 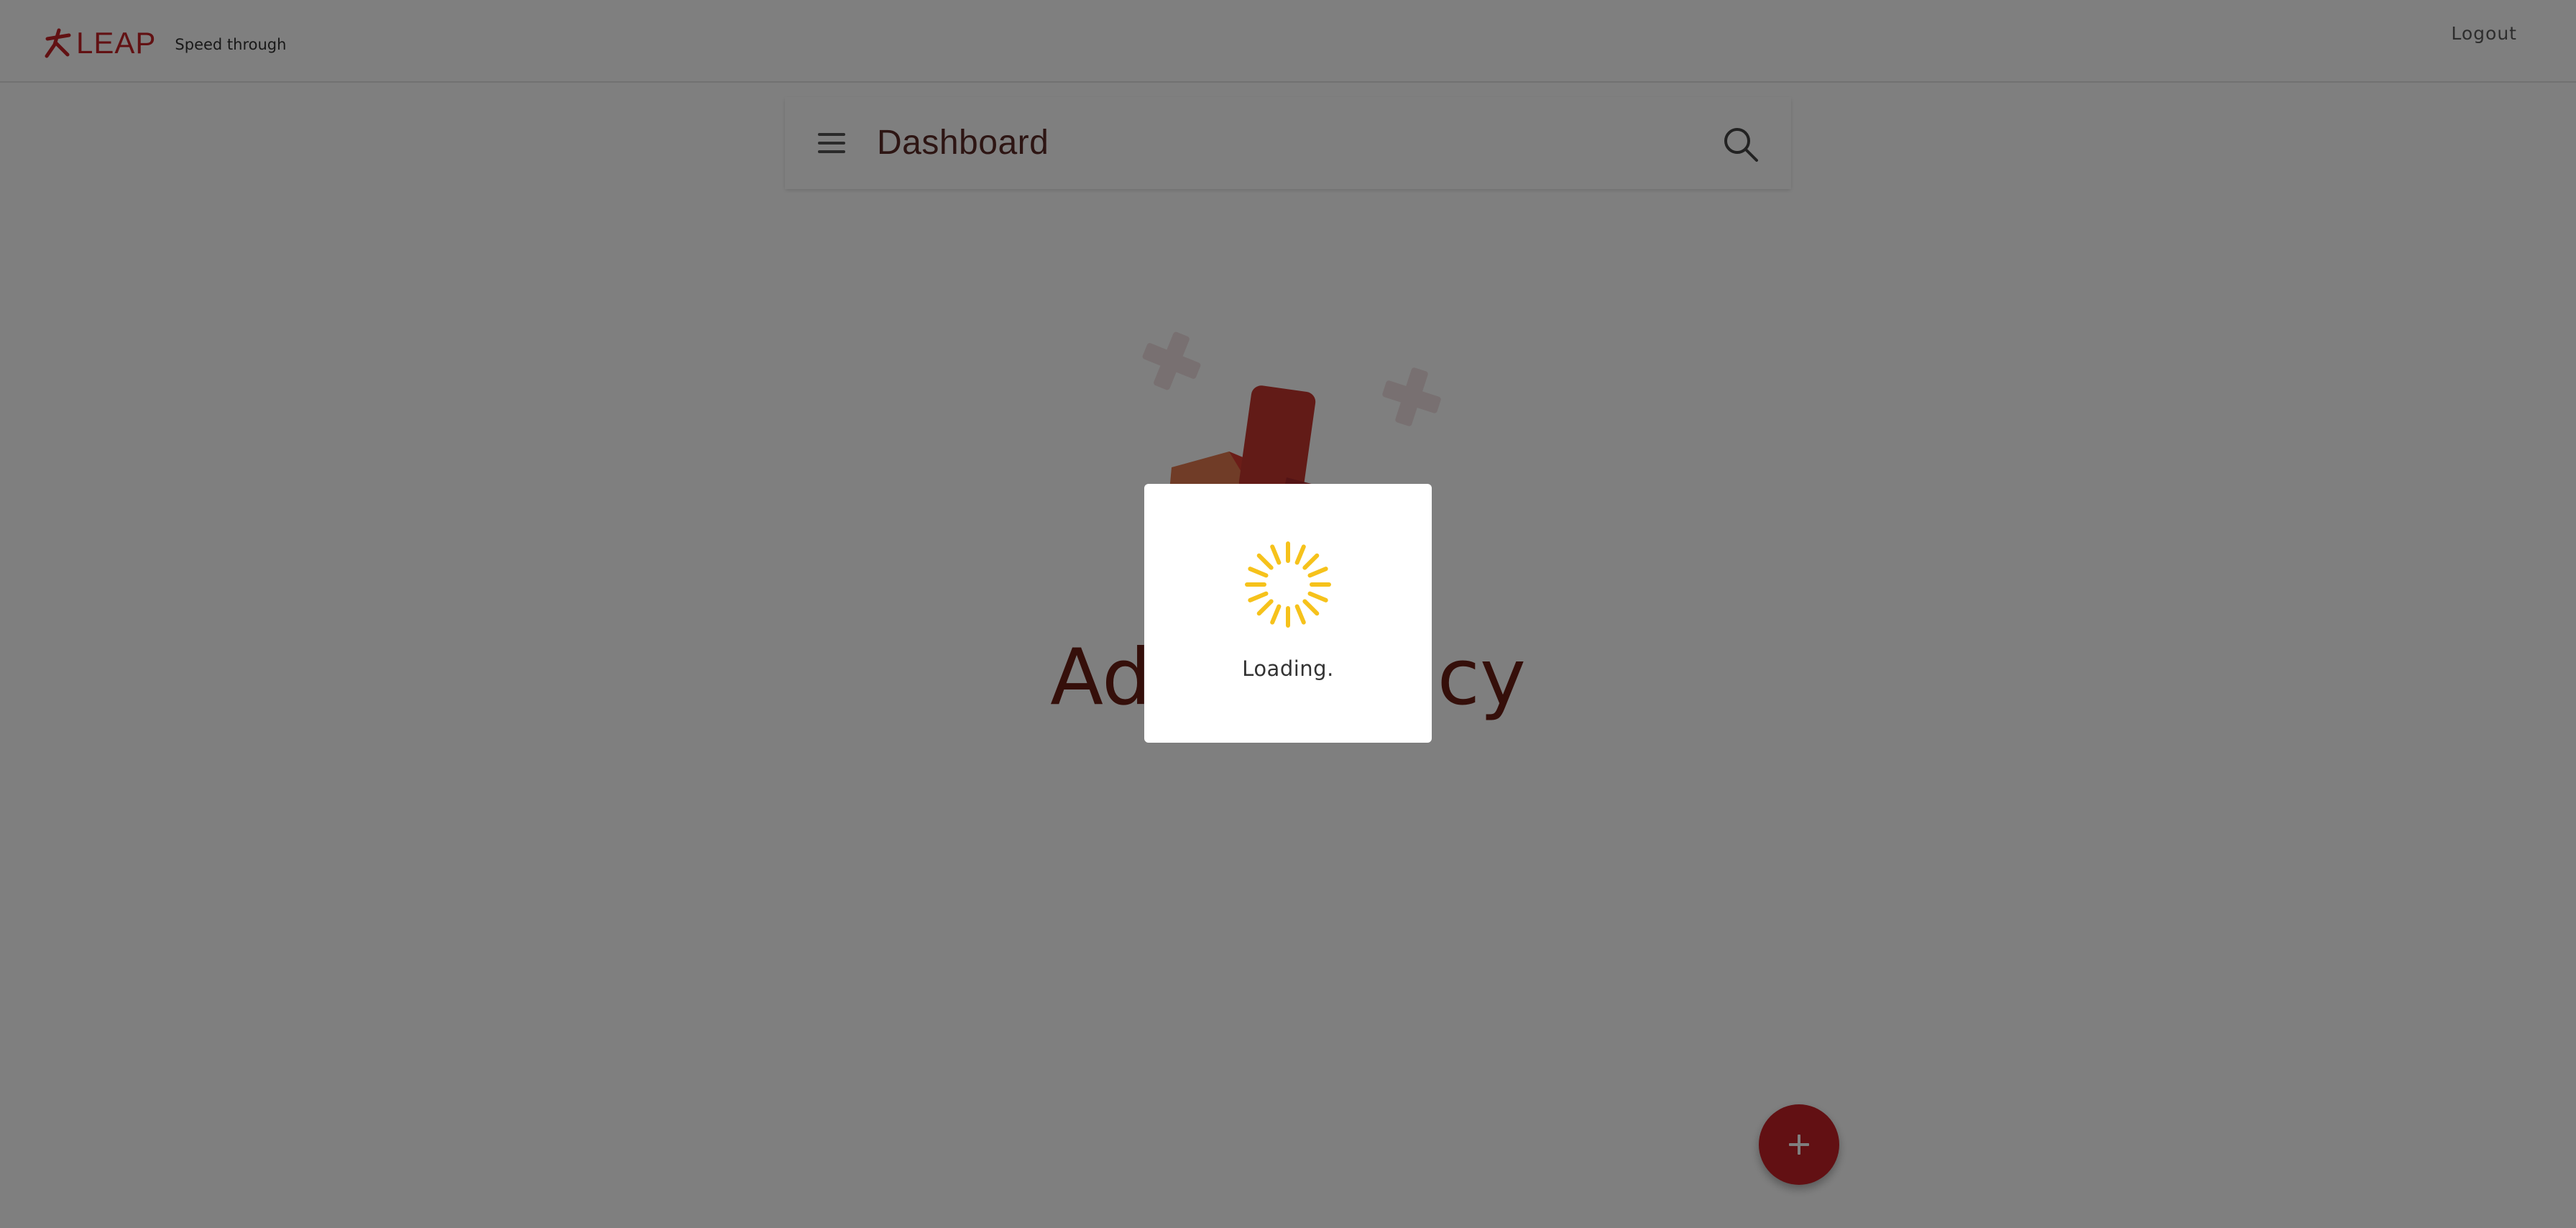 What do you see at coordinates (1288, 668) in the screenshot?
I see `loading-text: Loading.` at bounding box center [1288, 668].